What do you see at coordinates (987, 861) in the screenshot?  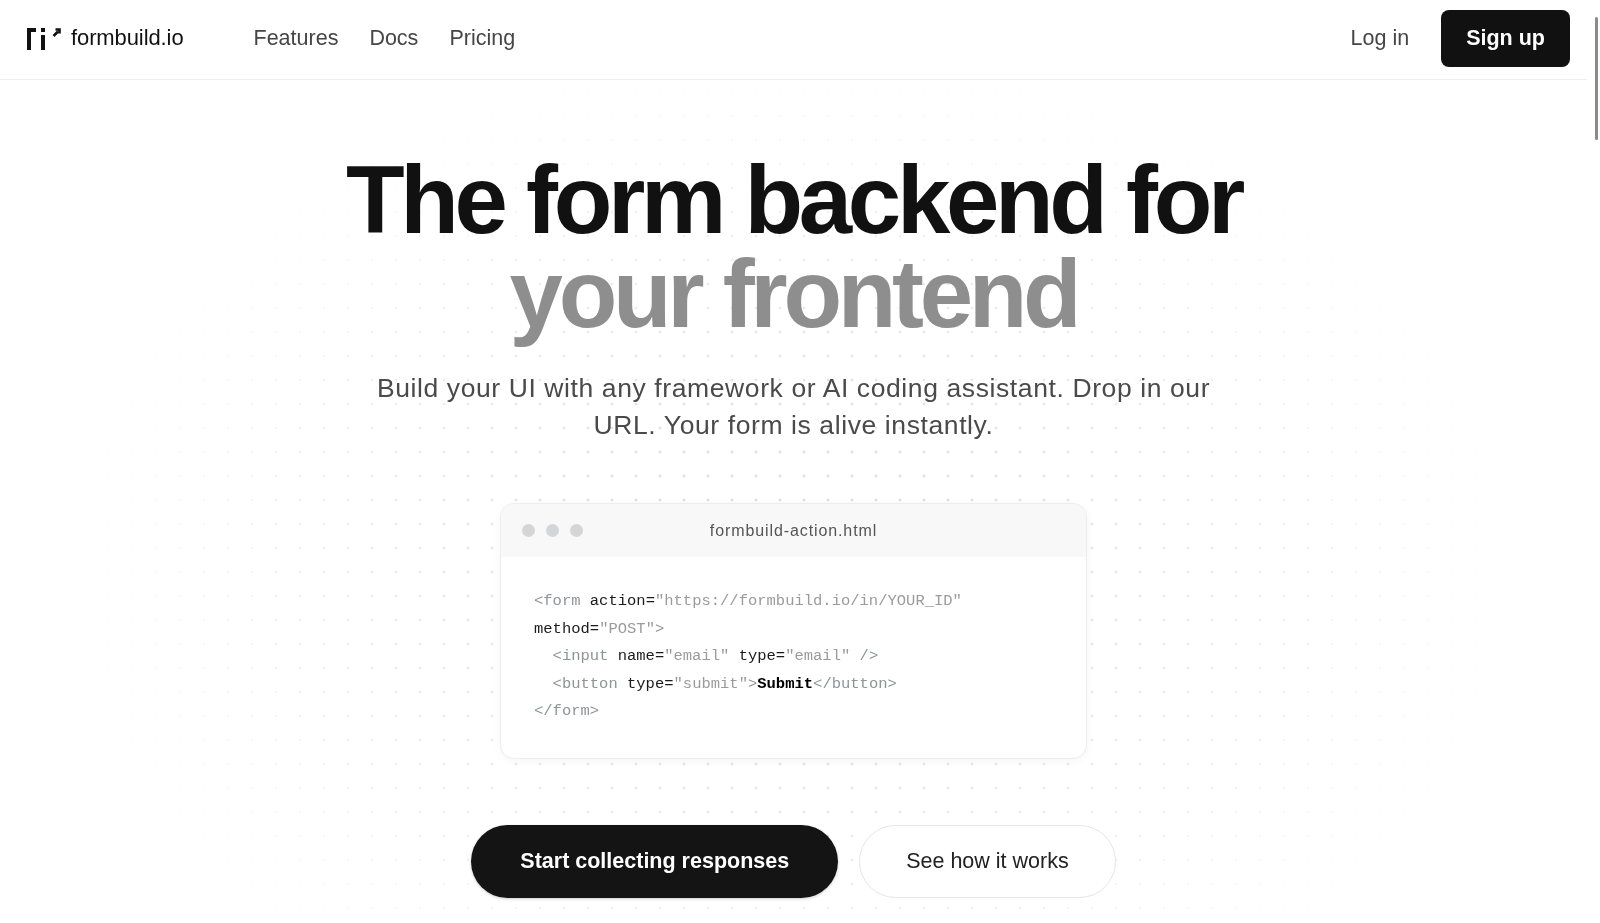 I see `secondary-cta-button: See how it works` at bounding box center [987, 861].